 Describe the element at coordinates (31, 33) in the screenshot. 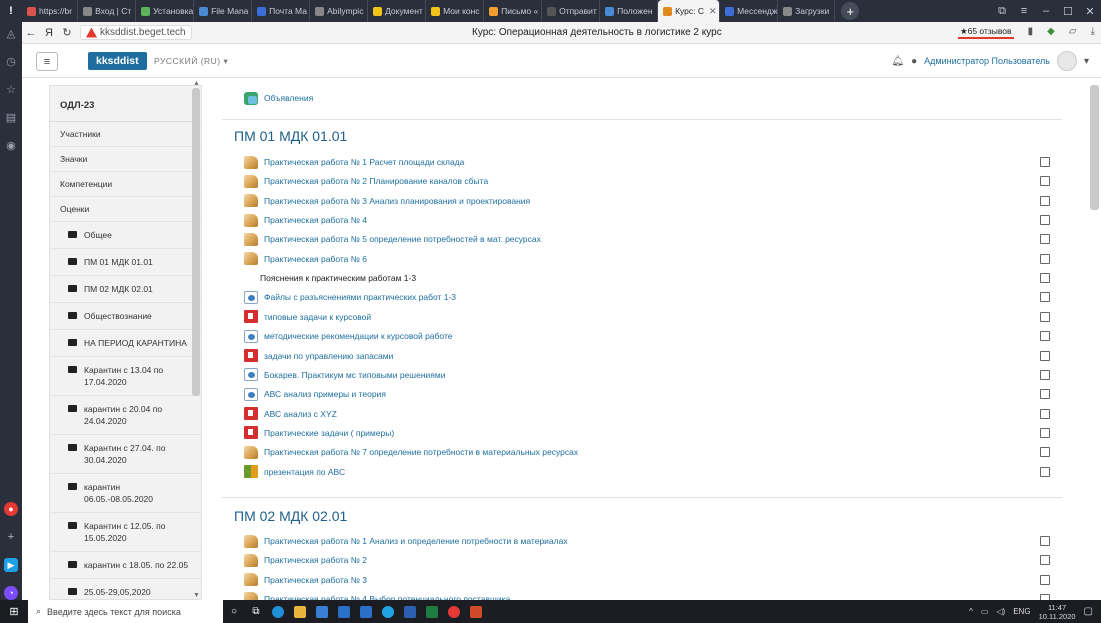

I see `back-icon: ←` at that location.